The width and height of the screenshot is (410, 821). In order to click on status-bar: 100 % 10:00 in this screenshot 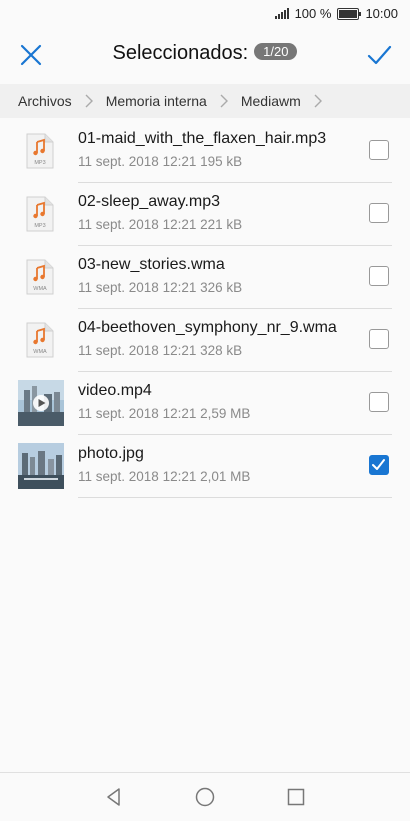, I will do `click(205, 14)`.